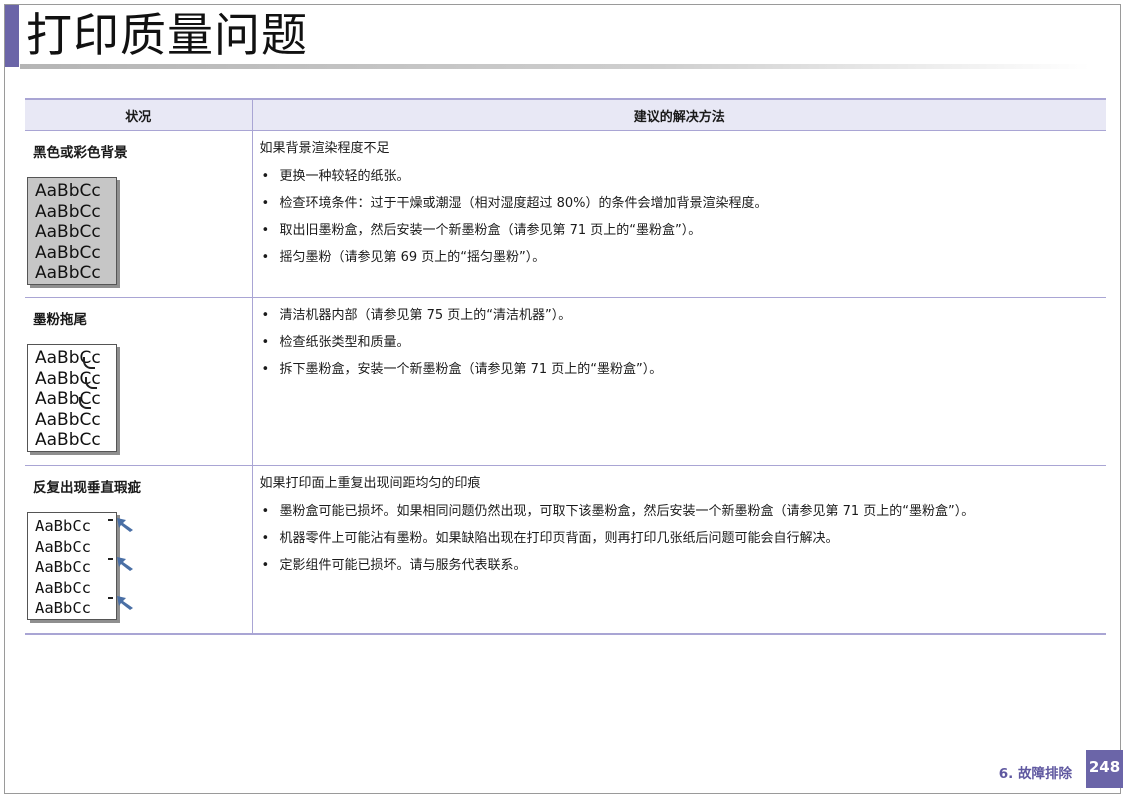 The width and height of the screenshot is (1127, 798). Describe the element at coordinates (555, 66) in the screenshot. I see `title-underline` at that location.